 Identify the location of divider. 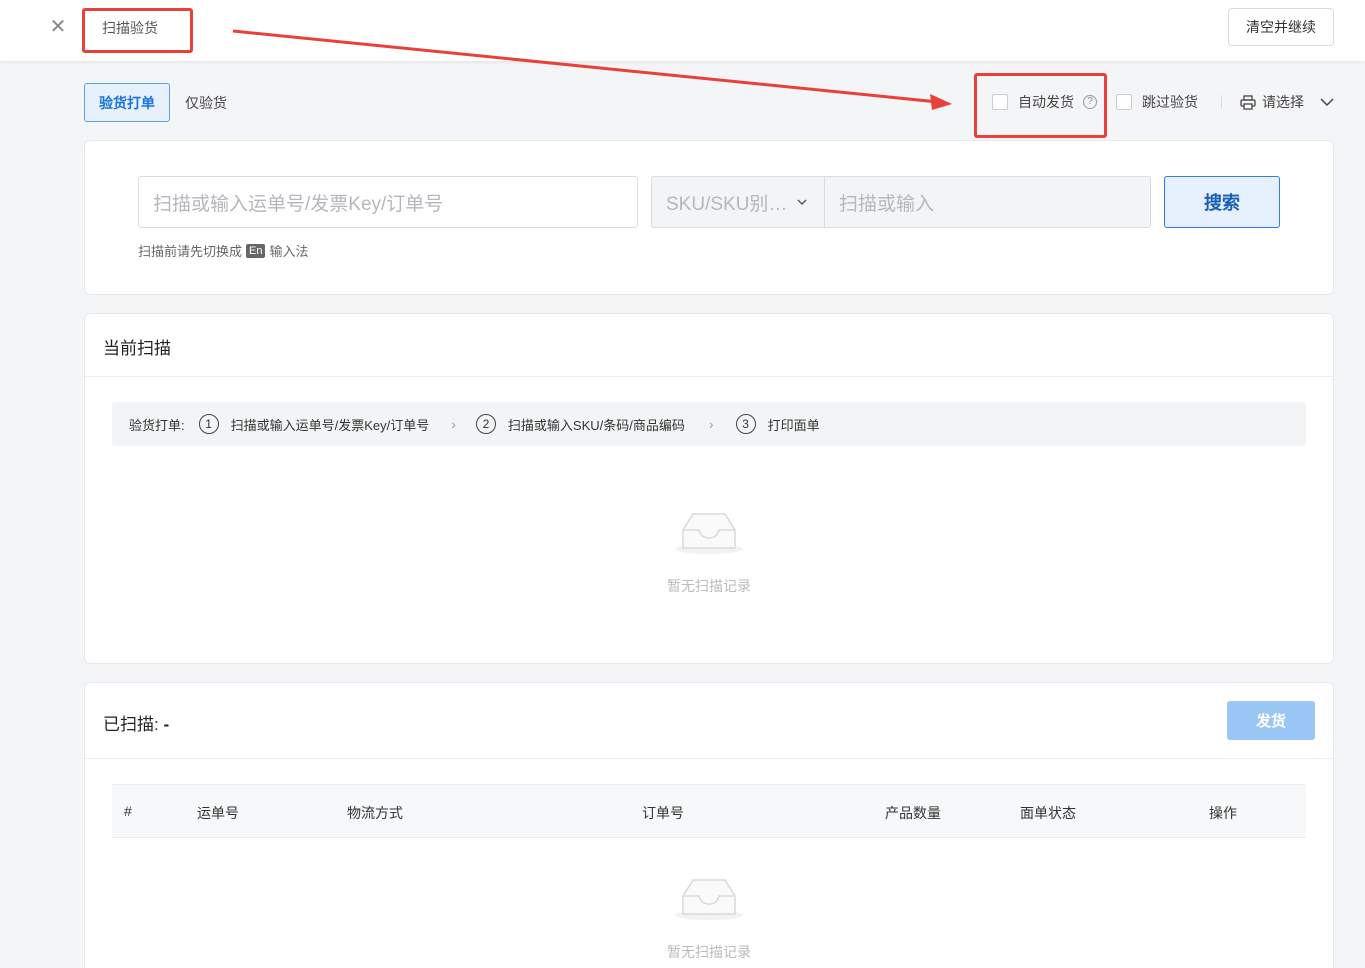
(1221, 102).